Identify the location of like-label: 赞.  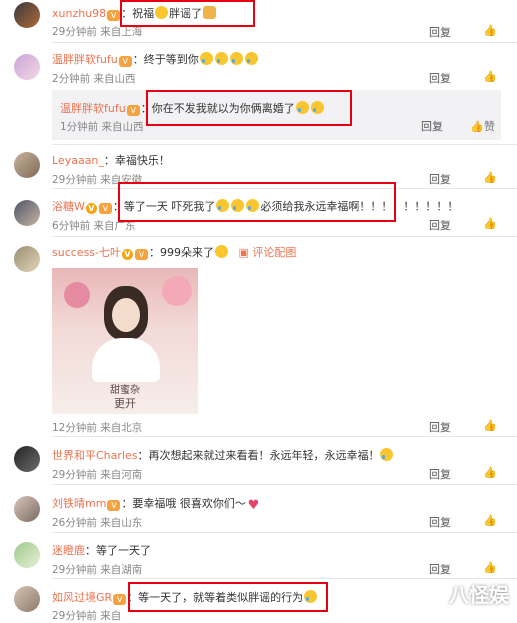
(489, 126).